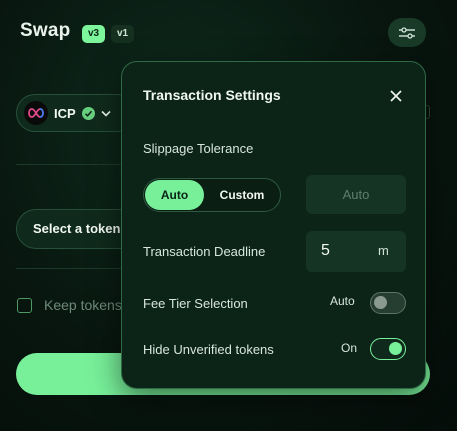 The height and width of the screenshot is (431, 457). Describe the element at coordinates (383, 250) in the screenshot. I see `deadline-unit: m` at that location.